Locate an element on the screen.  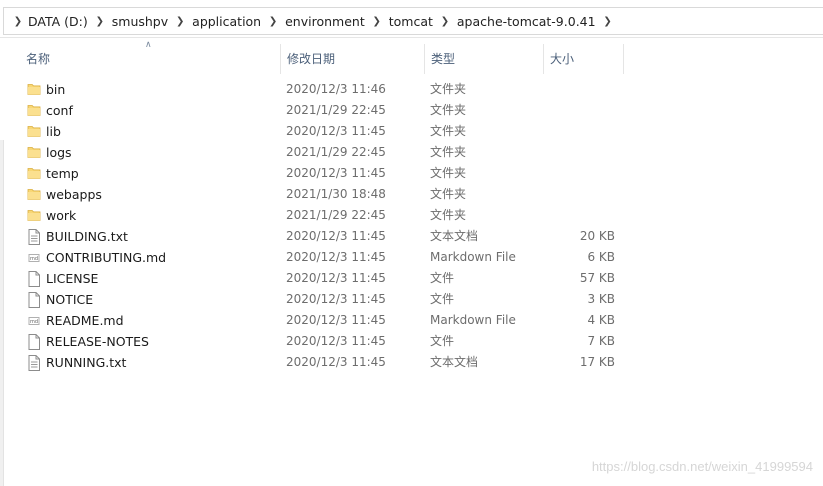
file-name: RELEASE-NOTES is located at coordinates (97, 341).